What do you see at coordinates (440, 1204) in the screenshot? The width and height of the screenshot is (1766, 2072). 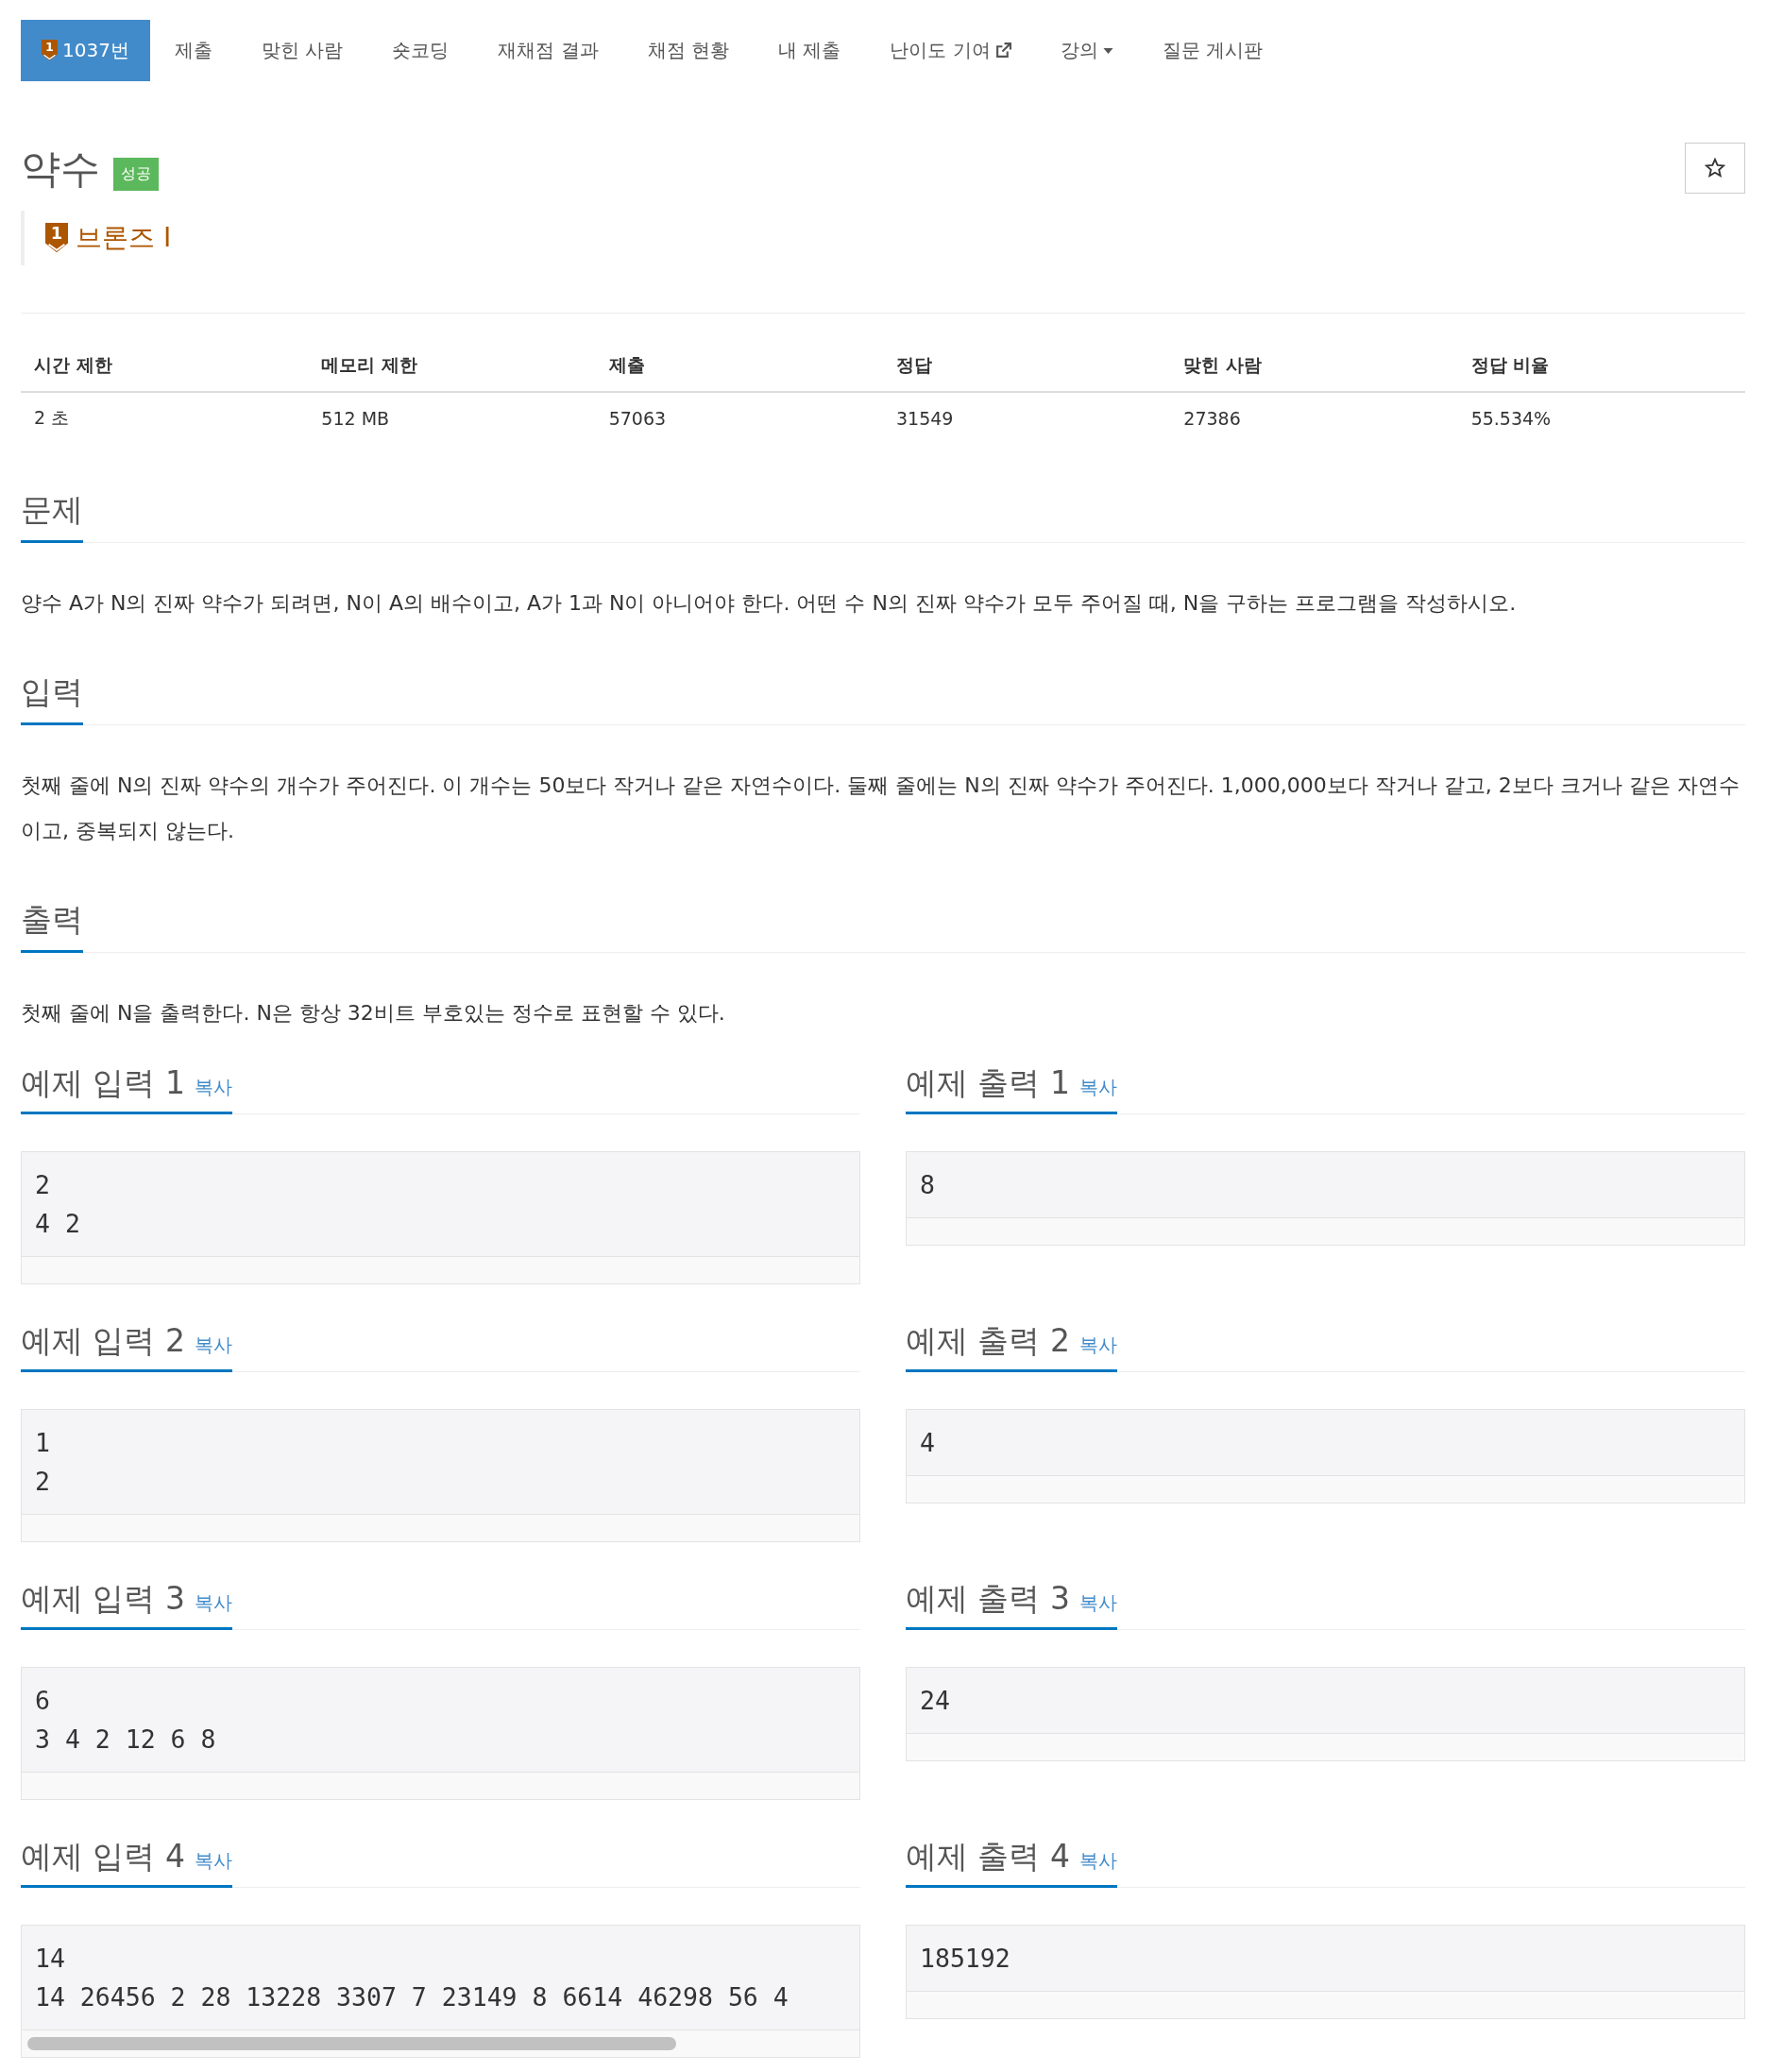 I see `sample-text: 2 4 2` at bounding box center [440, 1204].